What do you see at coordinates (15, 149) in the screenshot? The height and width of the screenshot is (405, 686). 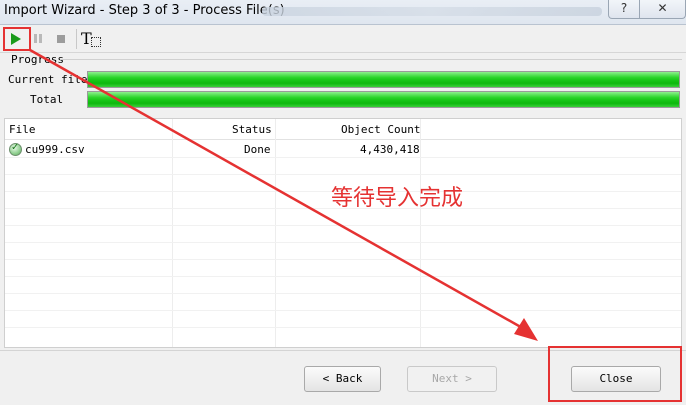 I see `file-done-icon` at bounding box center [15, 149].